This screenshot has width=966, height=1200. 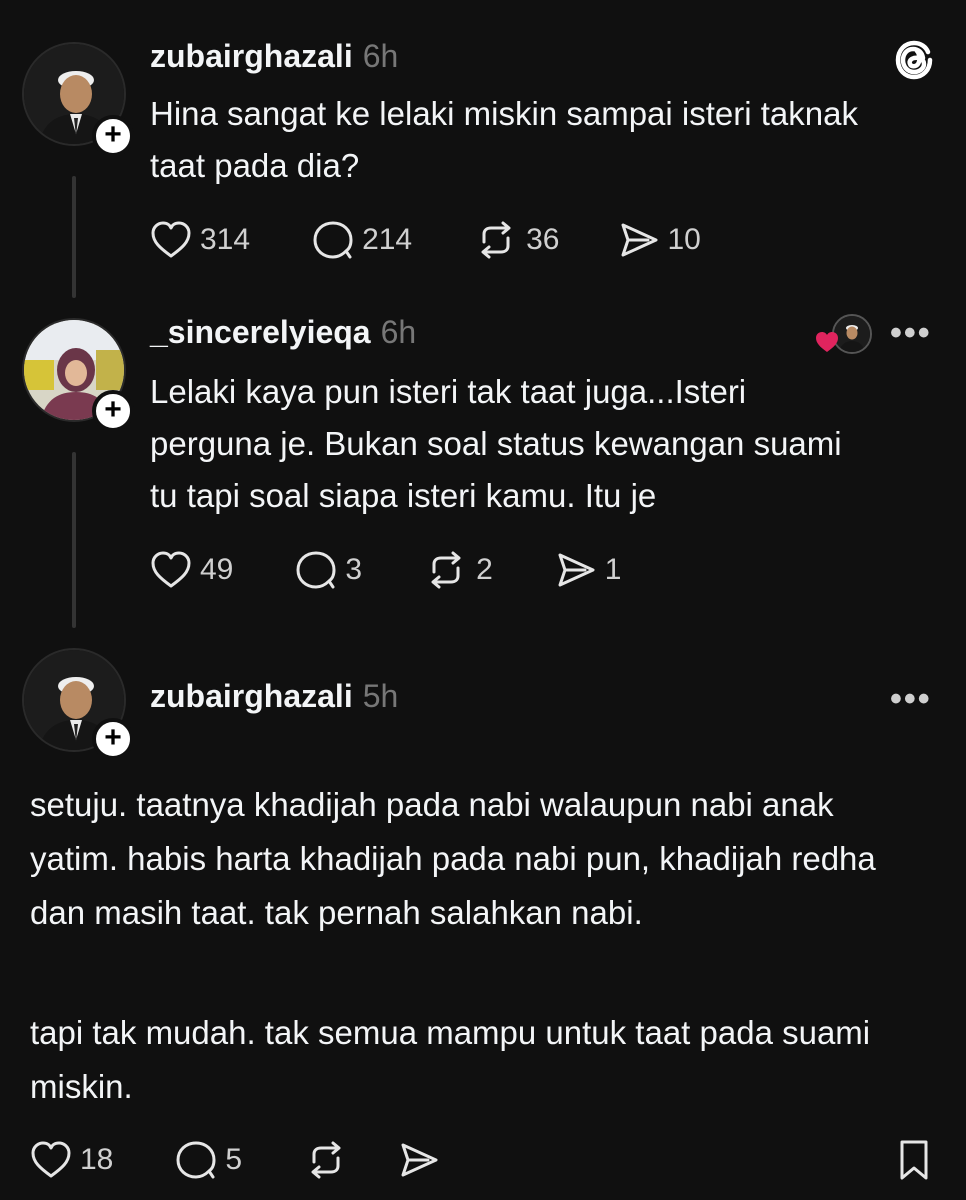 What do you see at coordinates (354, 569) in the screenshot?
I see `comment-count: 3` at bounding box center [354, 569].